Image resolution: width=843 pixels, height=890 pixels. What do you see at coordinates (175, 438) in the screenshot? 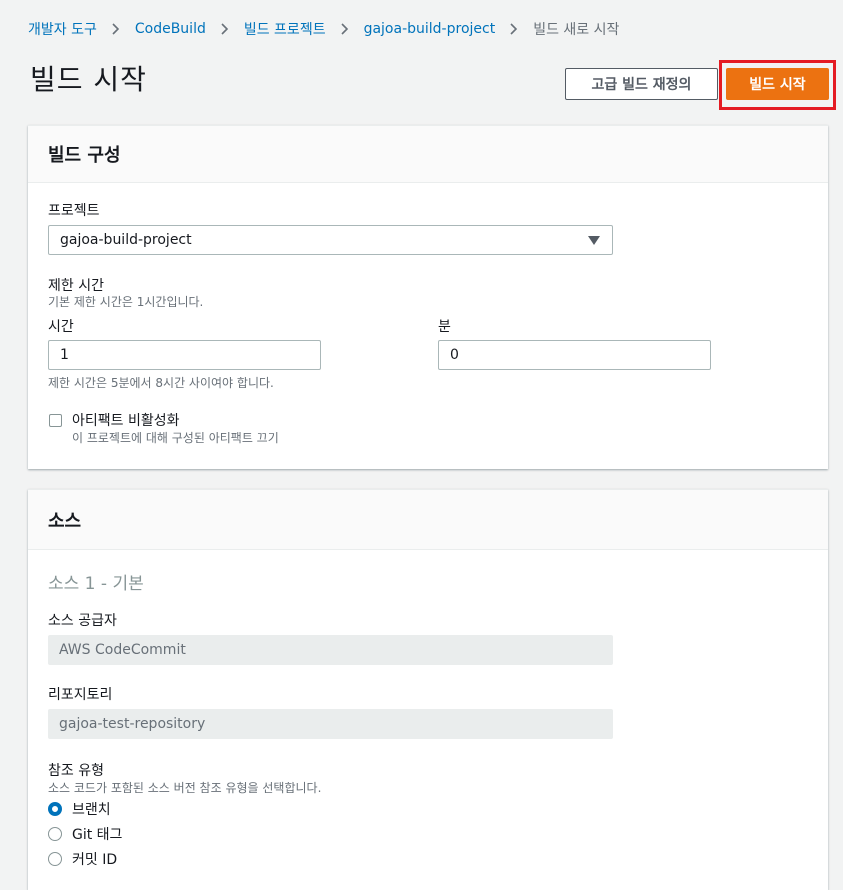
I see `disable-artifacts-description: 이 프로젝트에 대해 구성된 아티팩트 끄기` at bounding box center [175, 438].